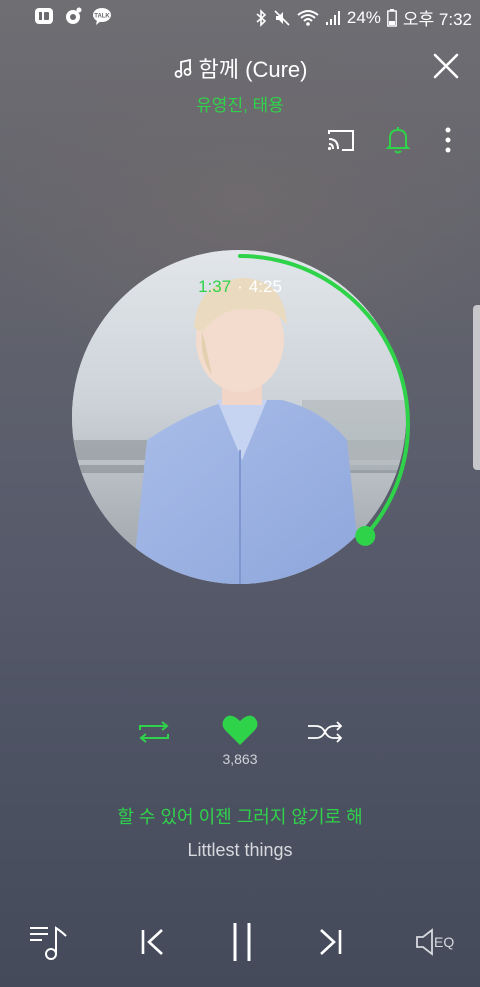  What do you see at coordinates (392, 17) in the screenshot?
I see `battery-icon` at bounding box center [392, 17].